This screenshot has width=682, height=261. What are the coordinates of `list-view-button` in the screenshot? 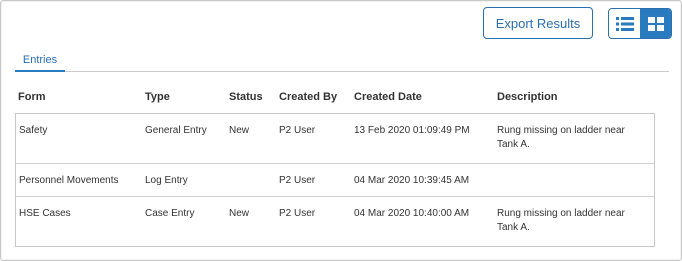 It's located at (624, 23).